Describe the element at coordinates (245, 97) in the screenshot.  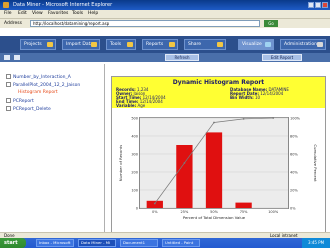
I see `meta-bin-width: Bin Width: 10` at that location.